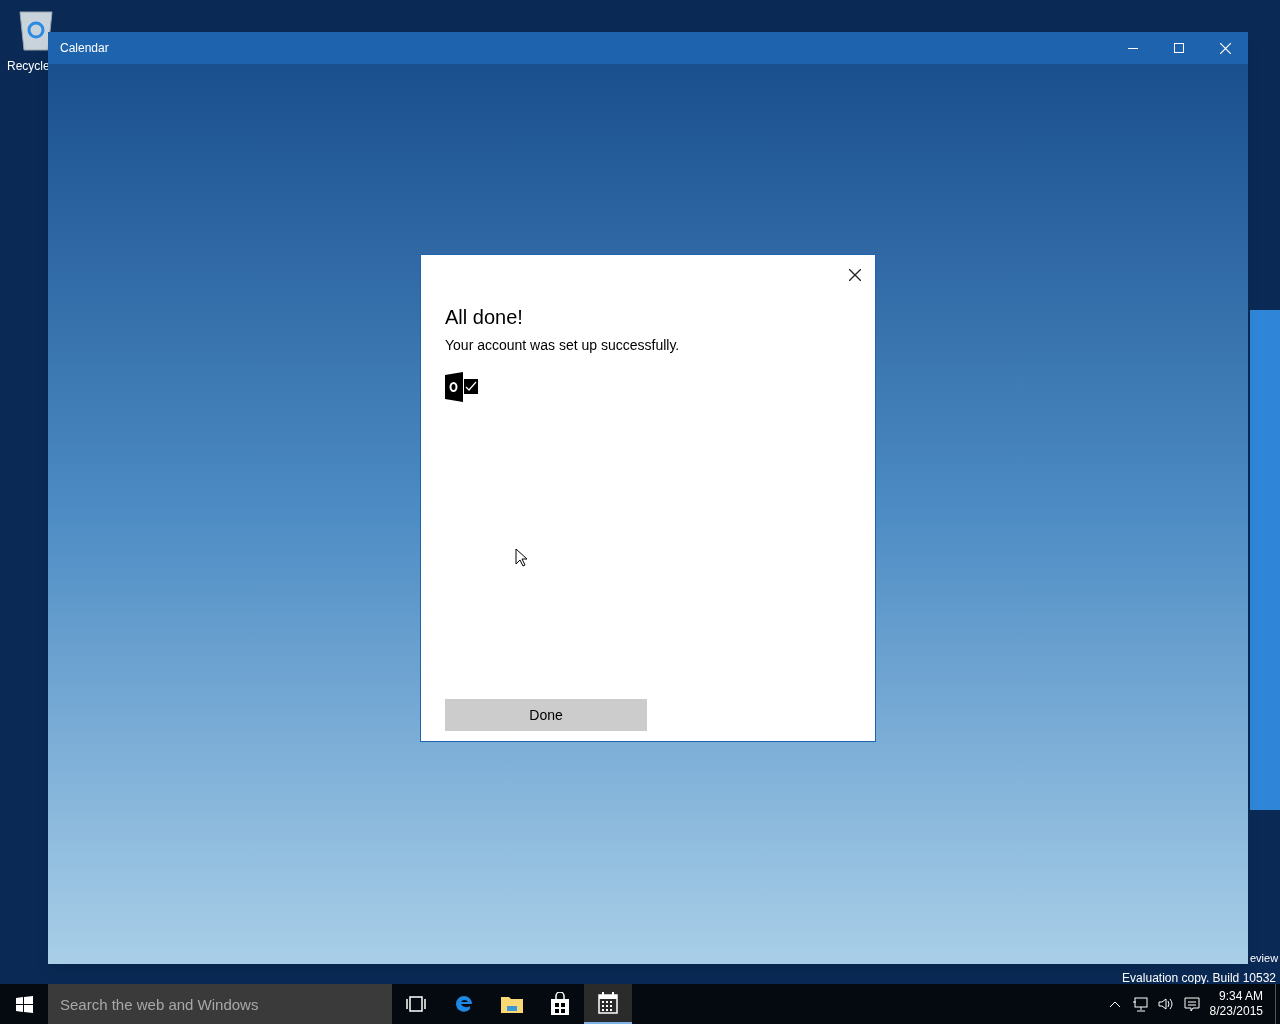 This screenshot has width=1280, height=1024. What do you see at coordinates (1199, 978) in the screenshot?
I see `watermark-text: Evaluation copy. Build 10532` at bounding box center [1199, 978].